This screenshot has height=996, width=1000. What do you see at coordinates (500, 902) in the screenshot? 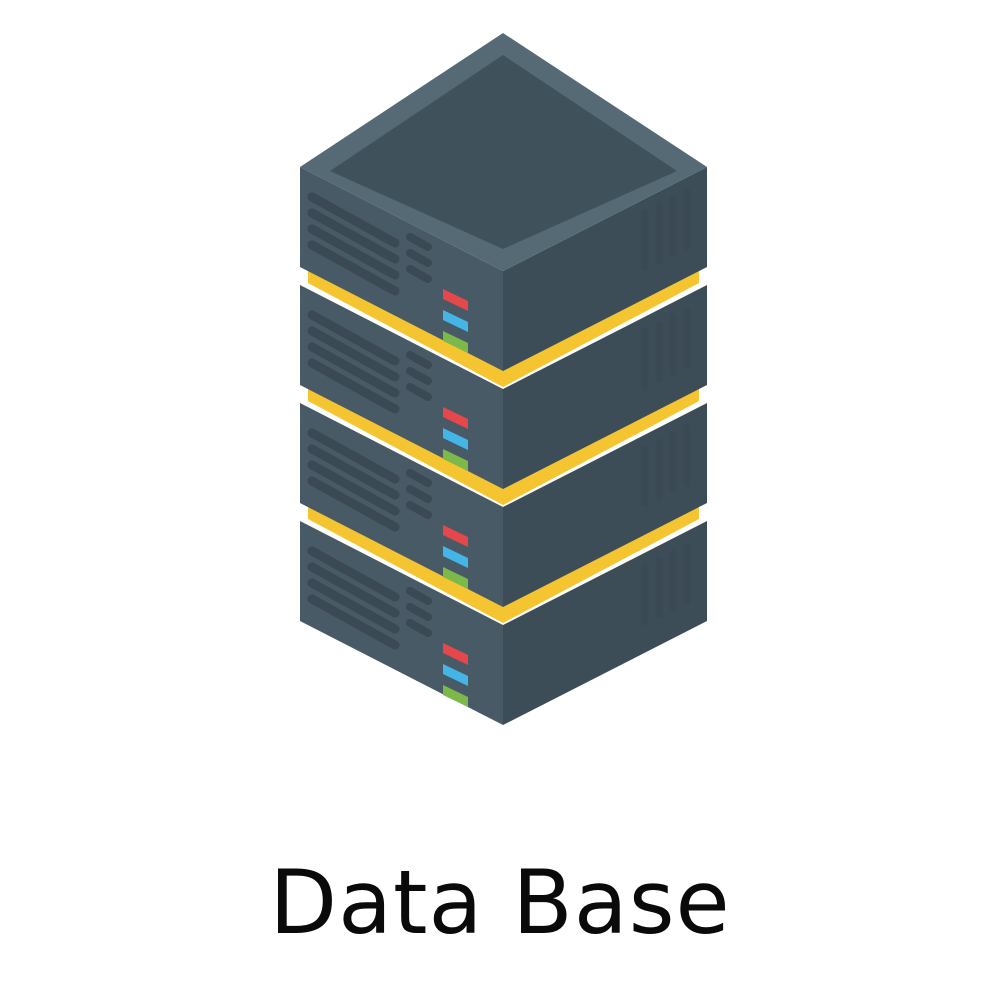
I see `caption-text: Data Base` at bounding box center [500, 902].